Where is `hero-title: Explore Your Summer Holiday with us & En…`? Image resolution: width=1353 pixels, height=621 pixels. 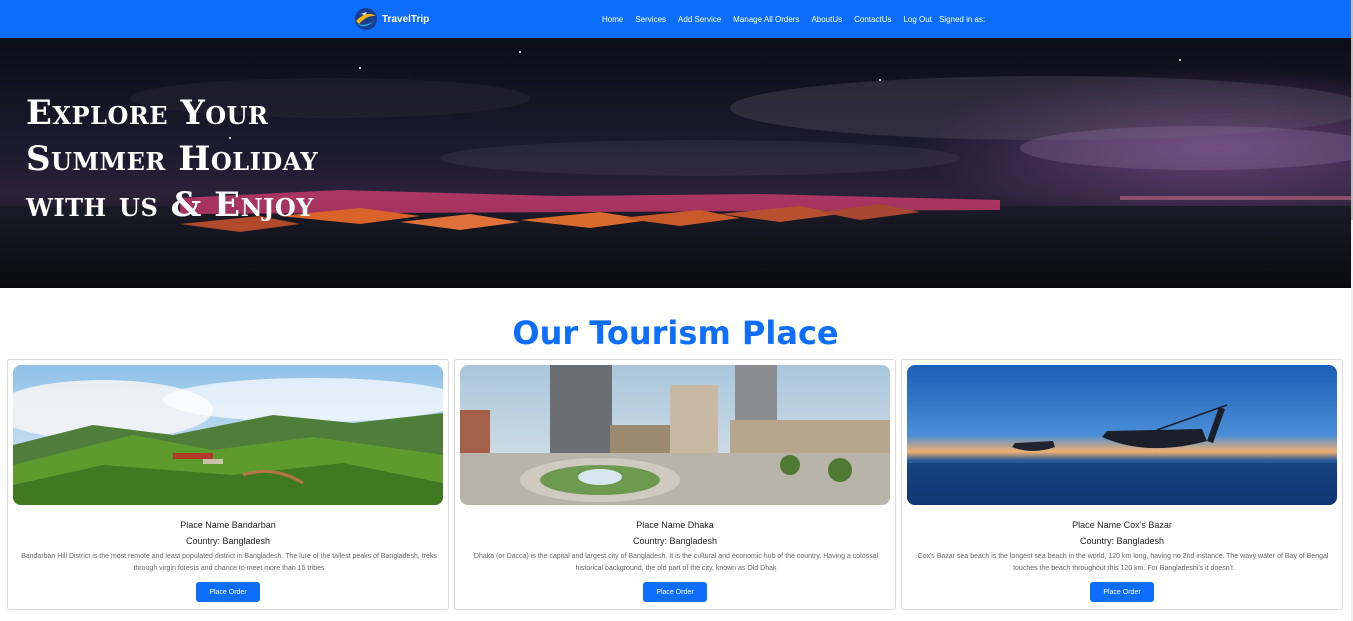 hero-title: Explore Your Summer Holiday with us & En… is located at coordinates (172, 159).